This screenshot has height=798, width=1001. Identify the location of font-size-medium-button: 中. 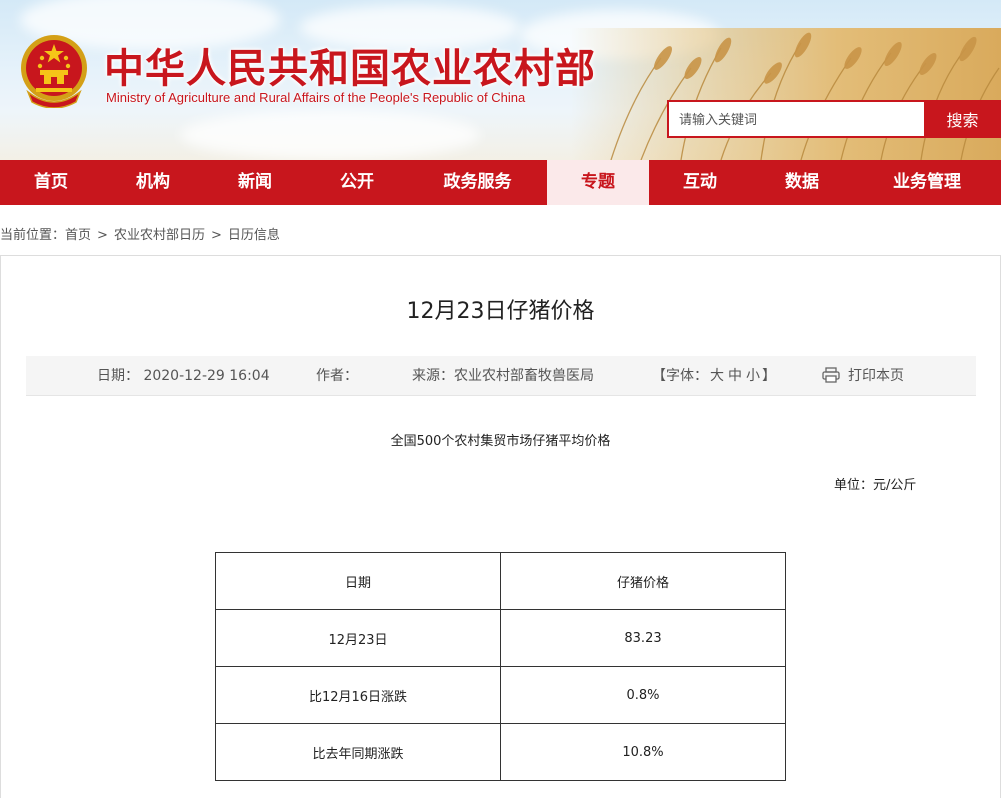
(735, 376).